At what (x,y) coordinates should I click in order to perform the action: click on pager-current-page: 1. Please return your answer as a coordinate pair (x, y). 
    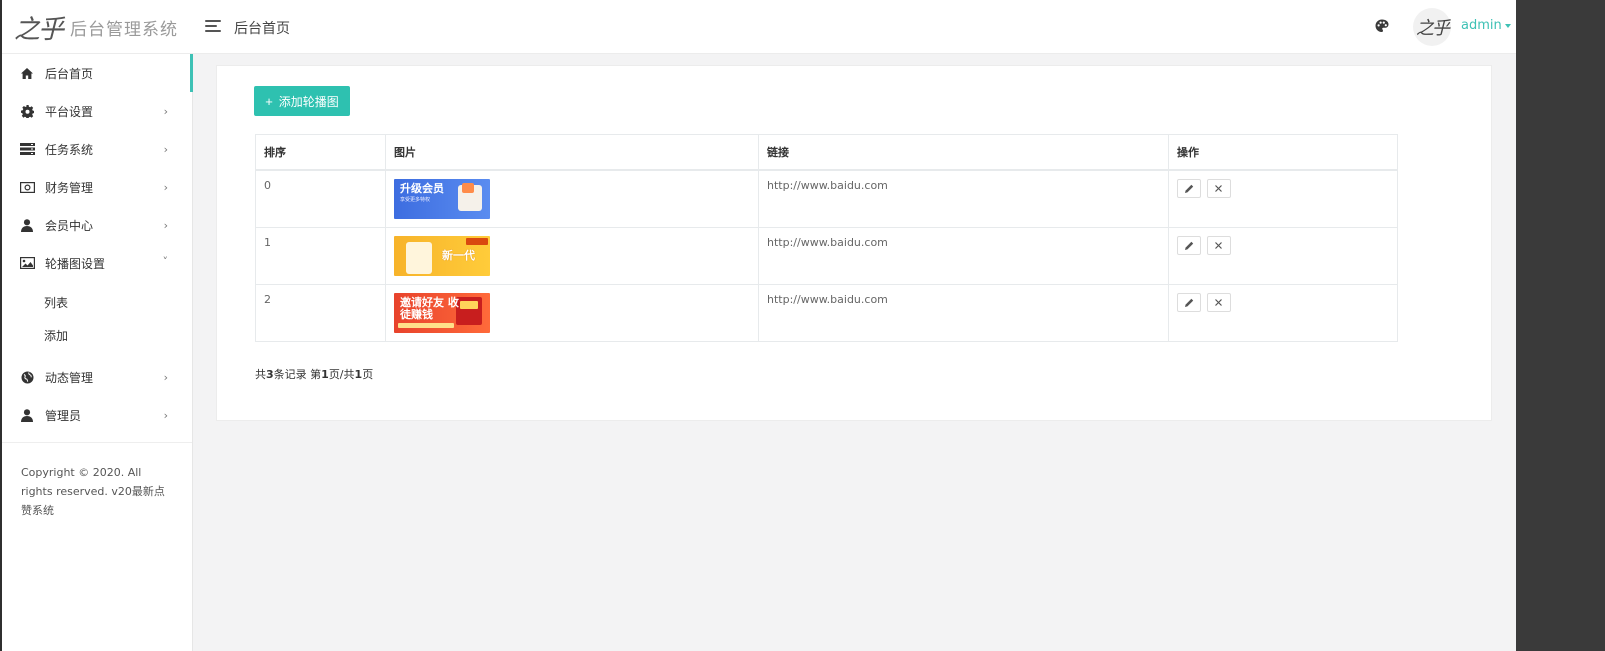
    Looking at the image, I should click on (325, 374).